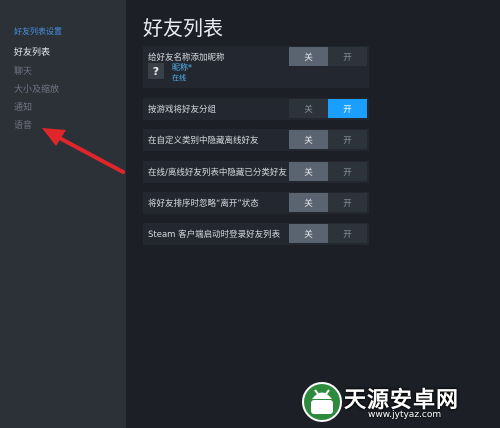 This screenshot has height=428, width=500. Describe the element at coordinates (400, 403) in the screenshot. I see `watermark: 天源安卓网 www.jytyaz.com` at that location.